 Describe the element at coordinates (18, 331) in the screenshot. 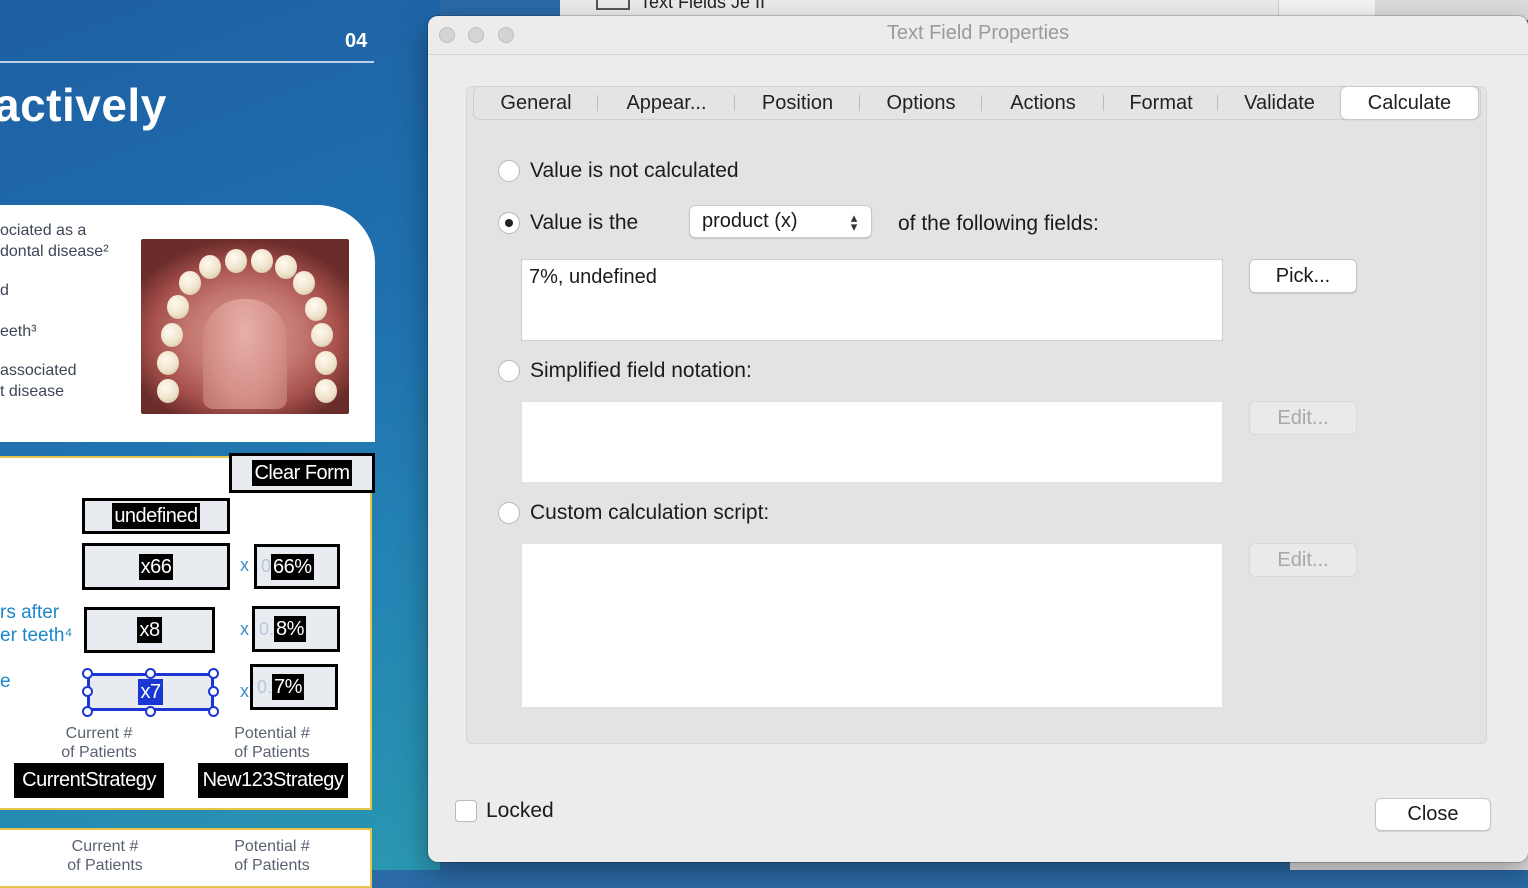

I see `card-text-line: eeth³` at that location.